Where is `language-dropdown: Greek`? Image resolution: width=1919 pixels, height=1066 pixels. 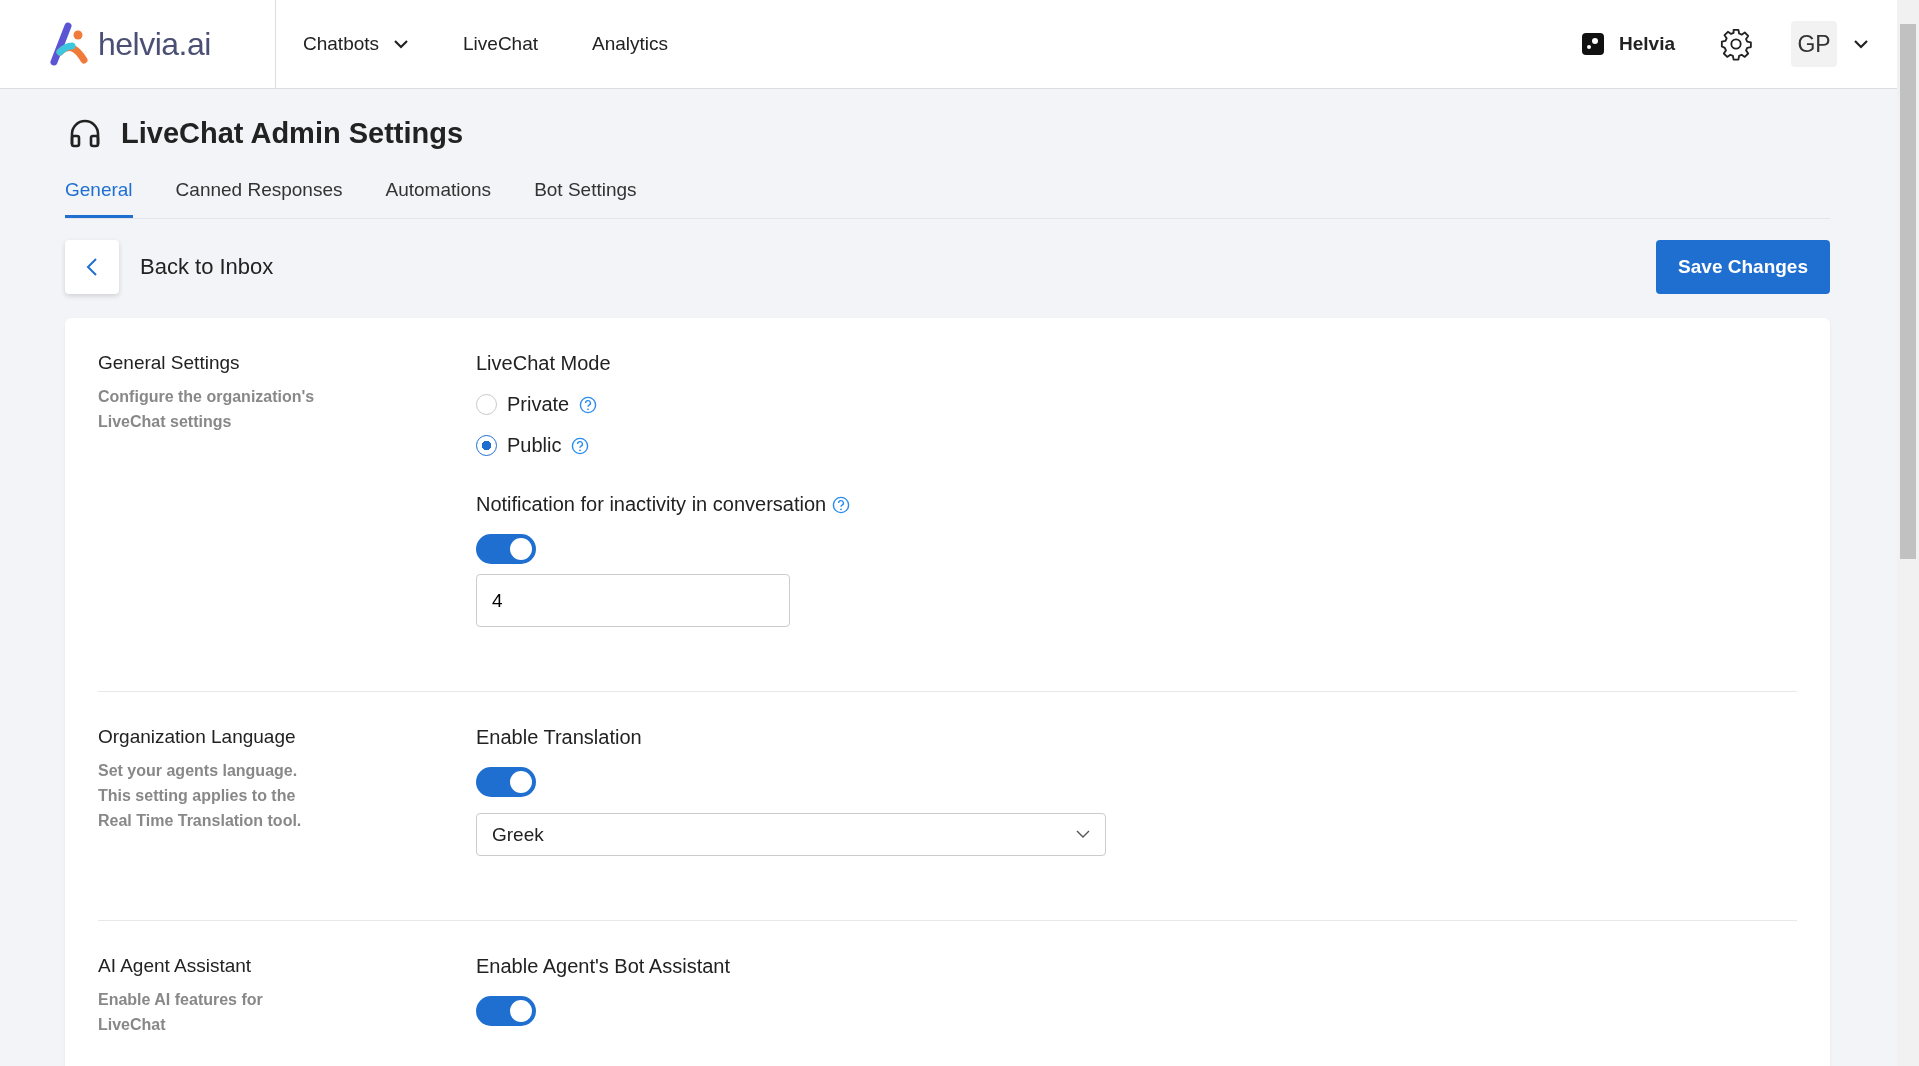
language-dropdown: Greek is located at coordinates (791, 834).